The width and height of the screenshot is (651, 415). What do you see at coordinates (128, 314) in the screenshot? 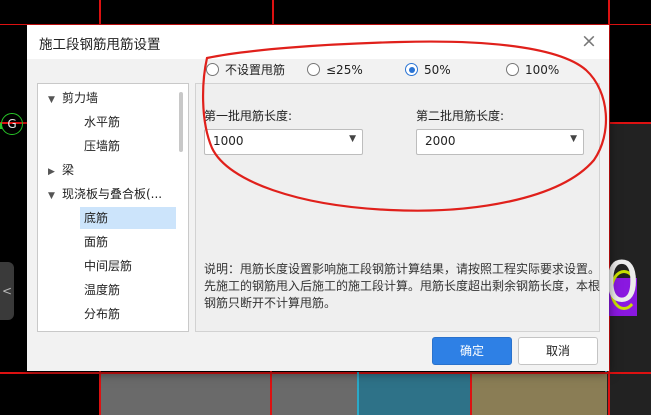
I see `tree-item-distribution-bar: 分布筋` at bounding box center [128, 314].